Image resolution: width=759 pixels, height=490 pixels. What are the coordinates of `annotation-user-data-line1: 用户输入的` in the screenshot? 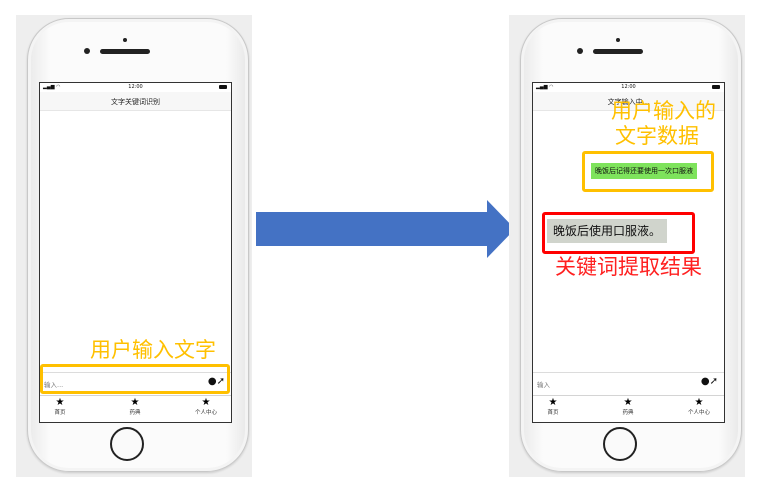 It's located at (663, 111).